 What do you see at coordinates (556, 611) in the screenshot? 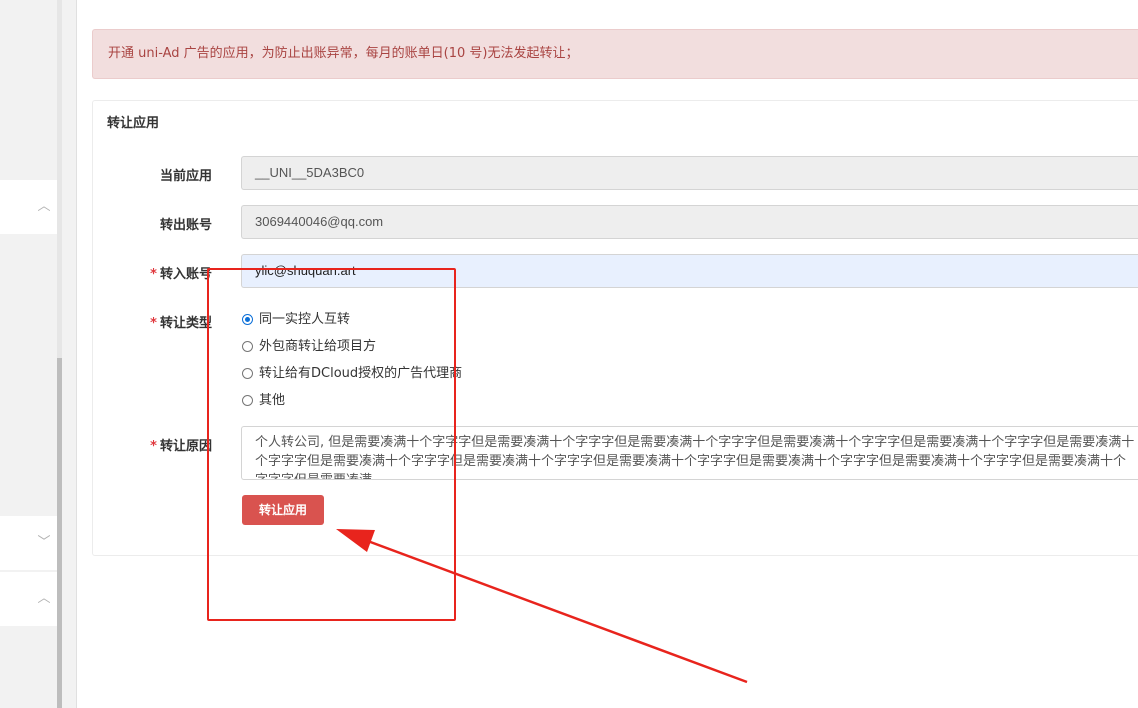
I see `arrow-shaft` at bounding box center [556, 611].